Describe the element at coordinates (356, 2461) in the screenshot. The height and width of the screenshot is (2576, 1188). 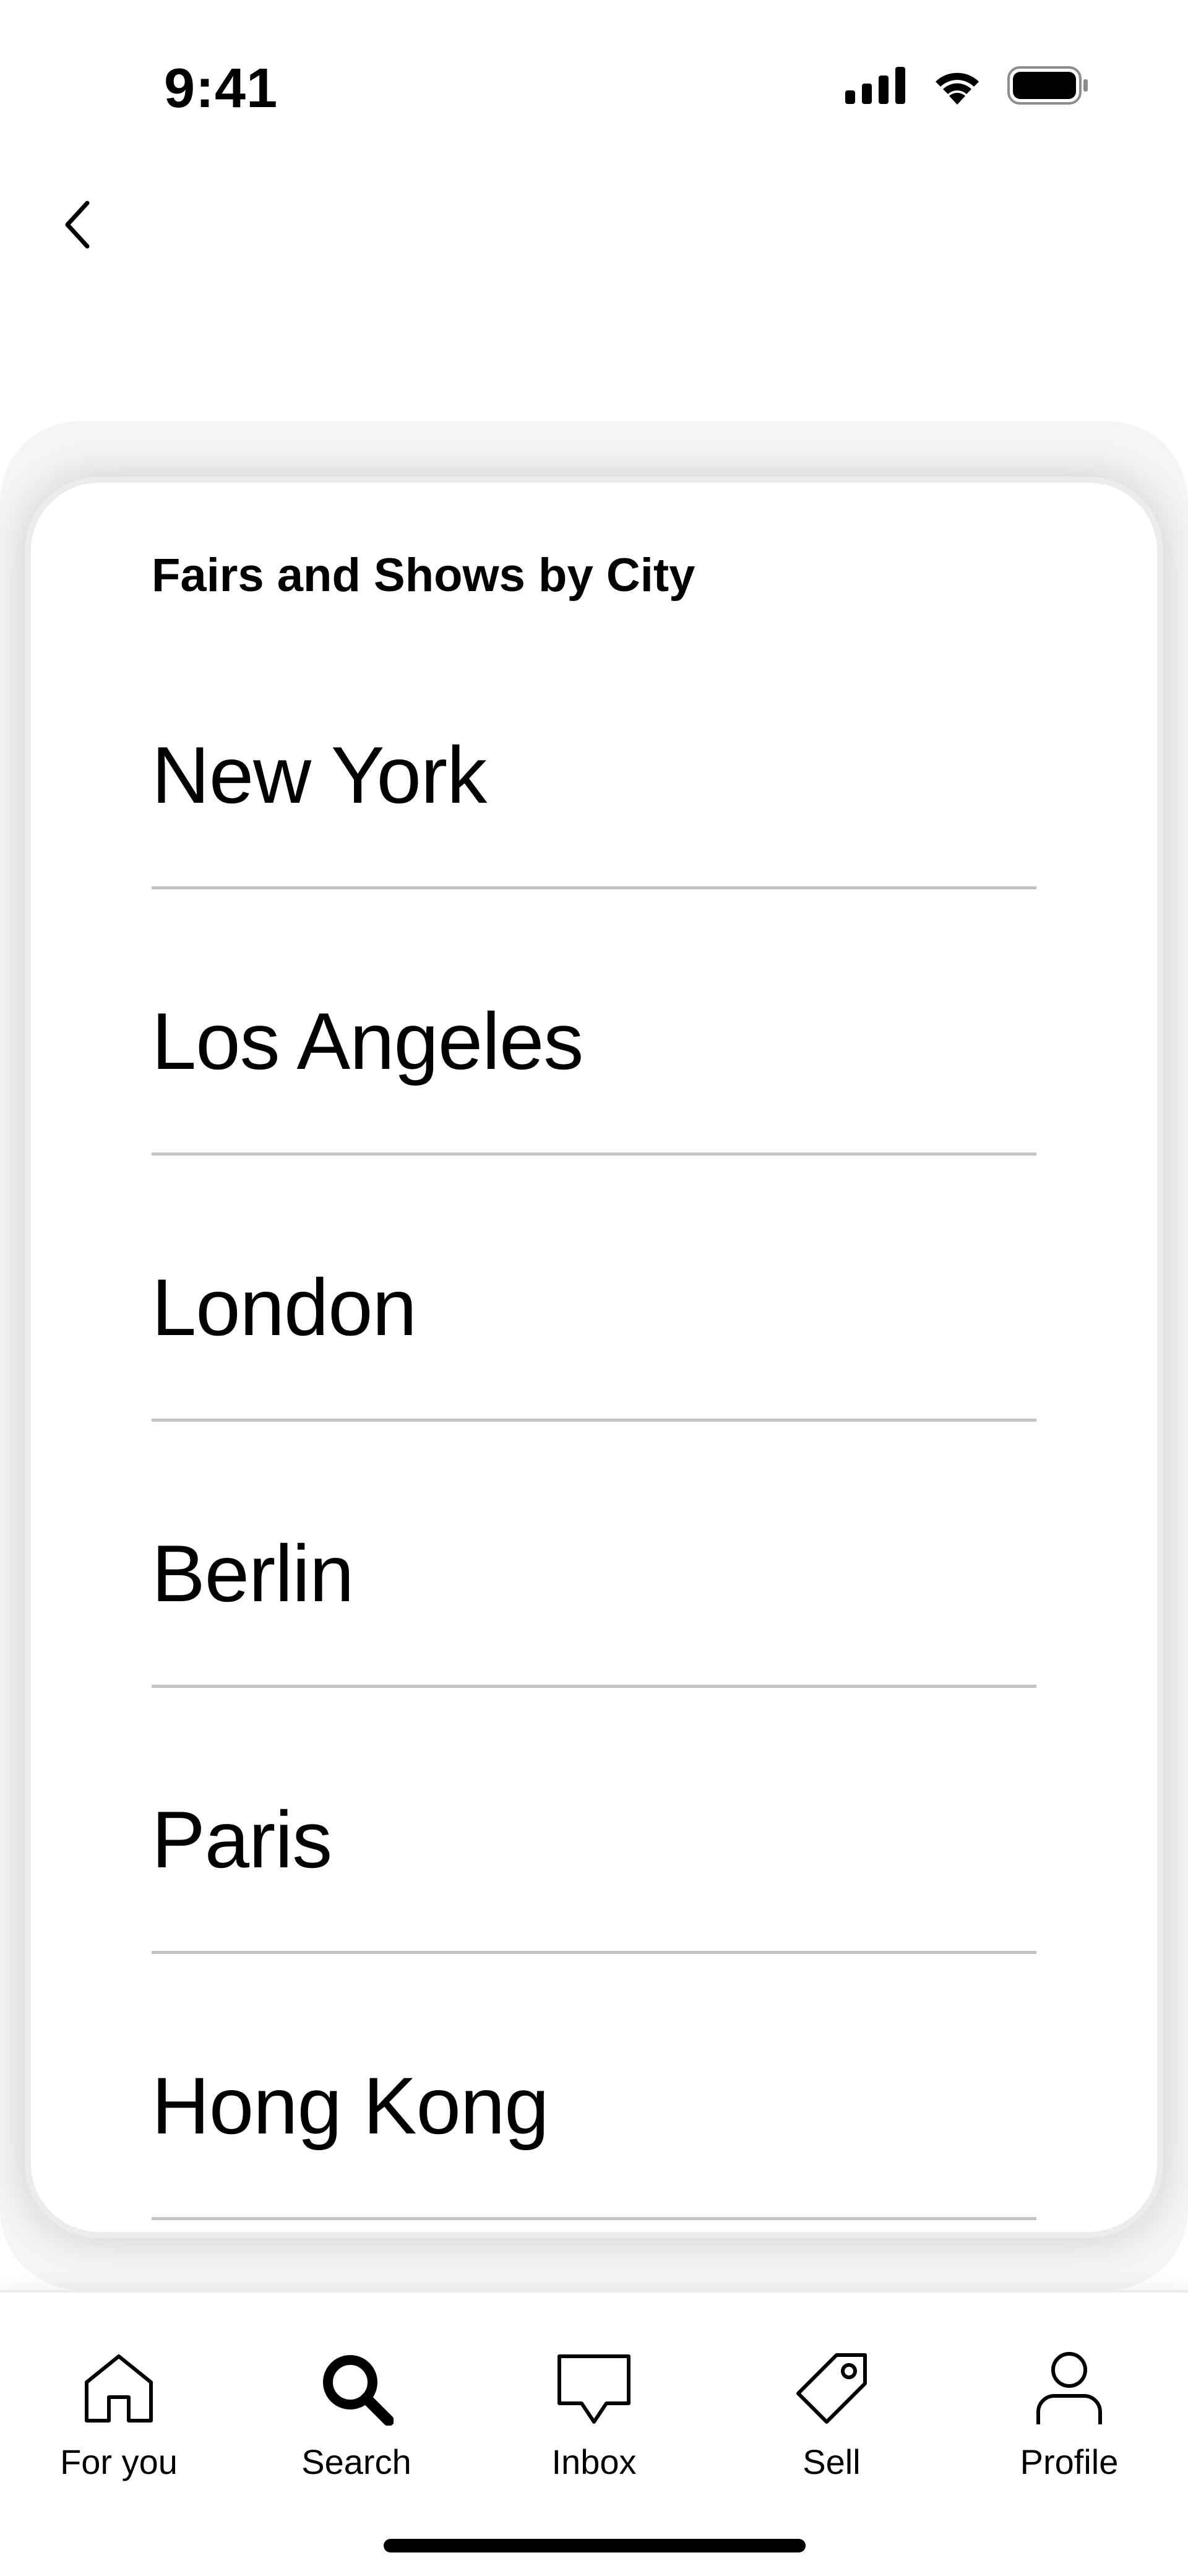
I see `tab-label: Search` at that location.